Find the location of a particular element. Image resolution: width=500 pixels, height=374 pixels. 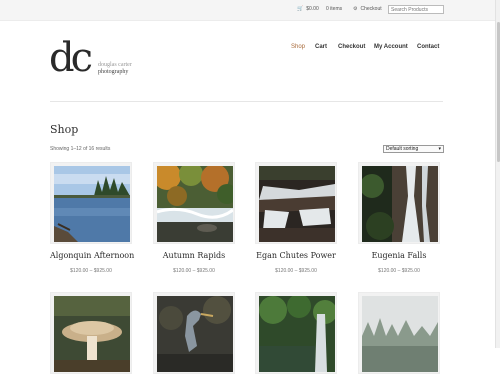

nav-cart: Cart is located at coordinates (321, 47).